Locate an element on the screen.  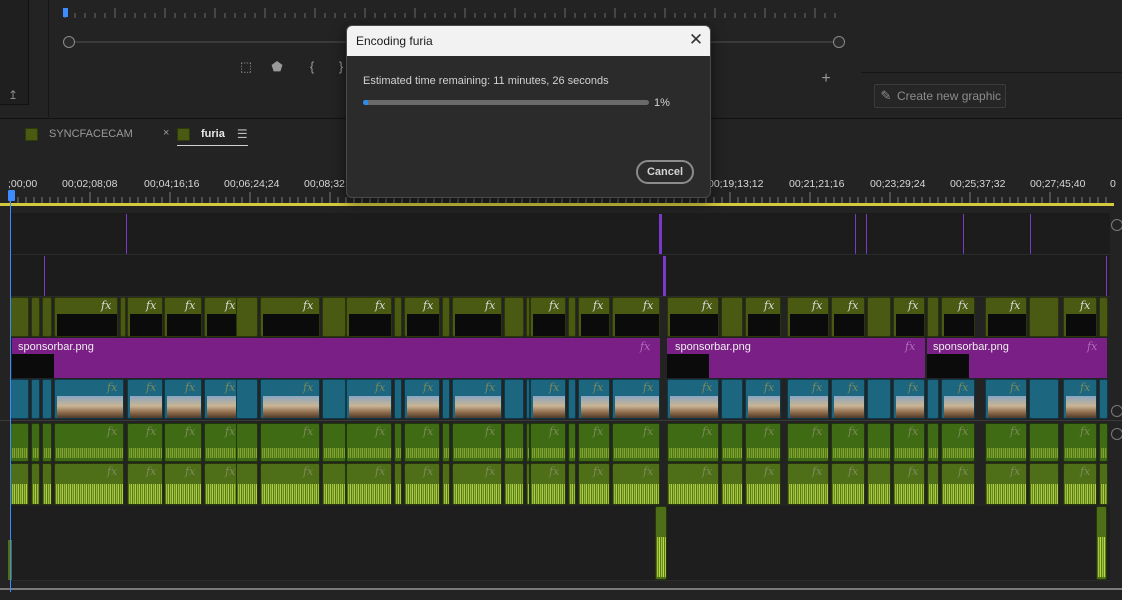
track-a3 is located at coordinates (560, 543).